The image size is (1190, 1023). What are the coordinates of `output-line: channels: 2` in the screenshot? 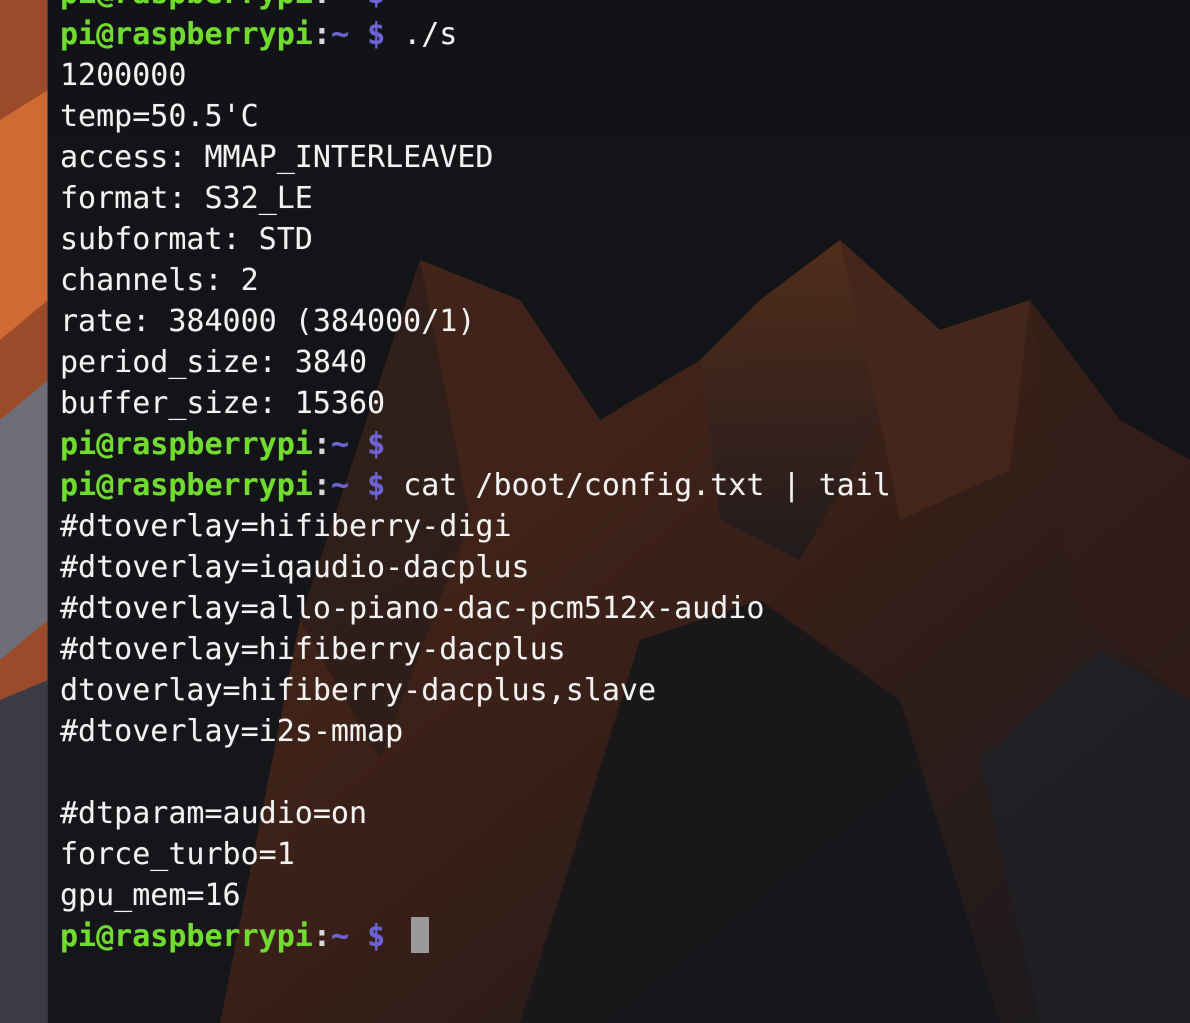 It's located at (159, 280).